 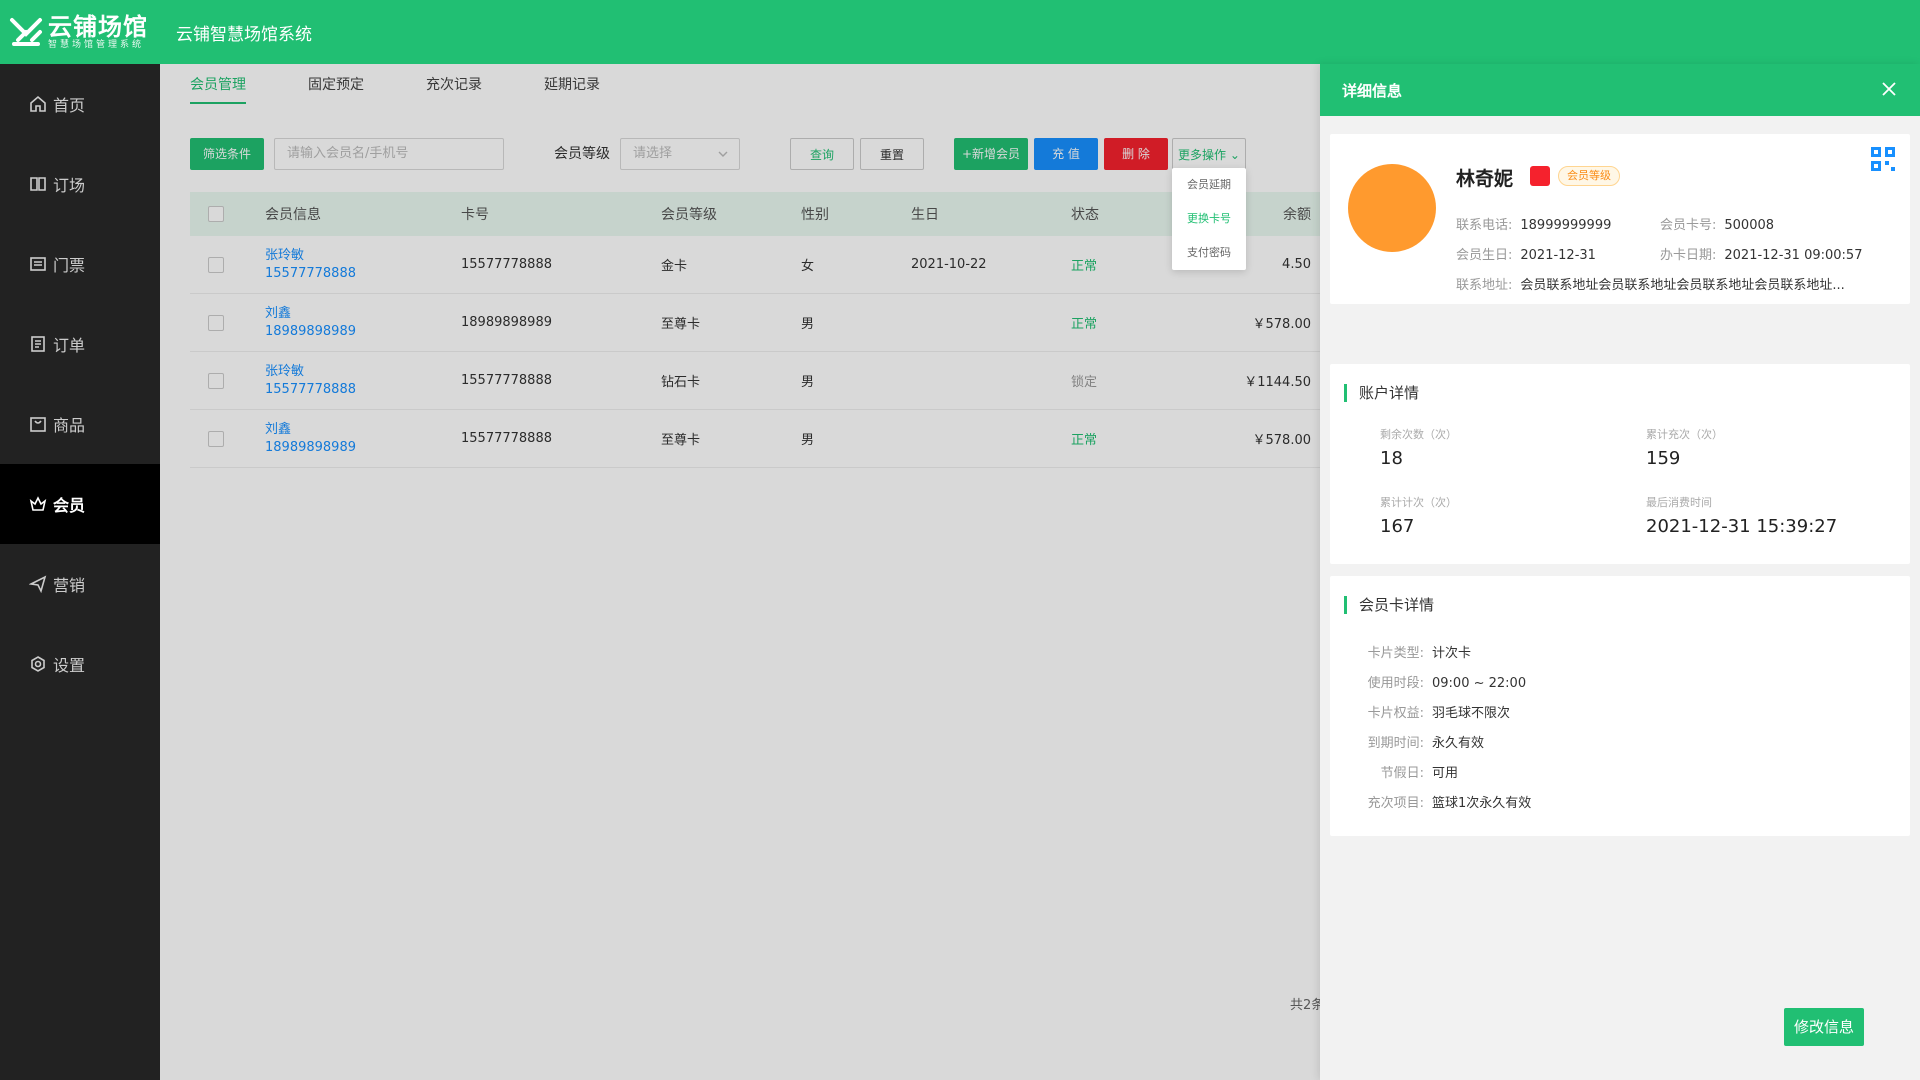 What do you see at coordinates (1558, 255) in the screenshot?
I see `birthday-value: 2021-12-31` at bounding box center [1558, 255].